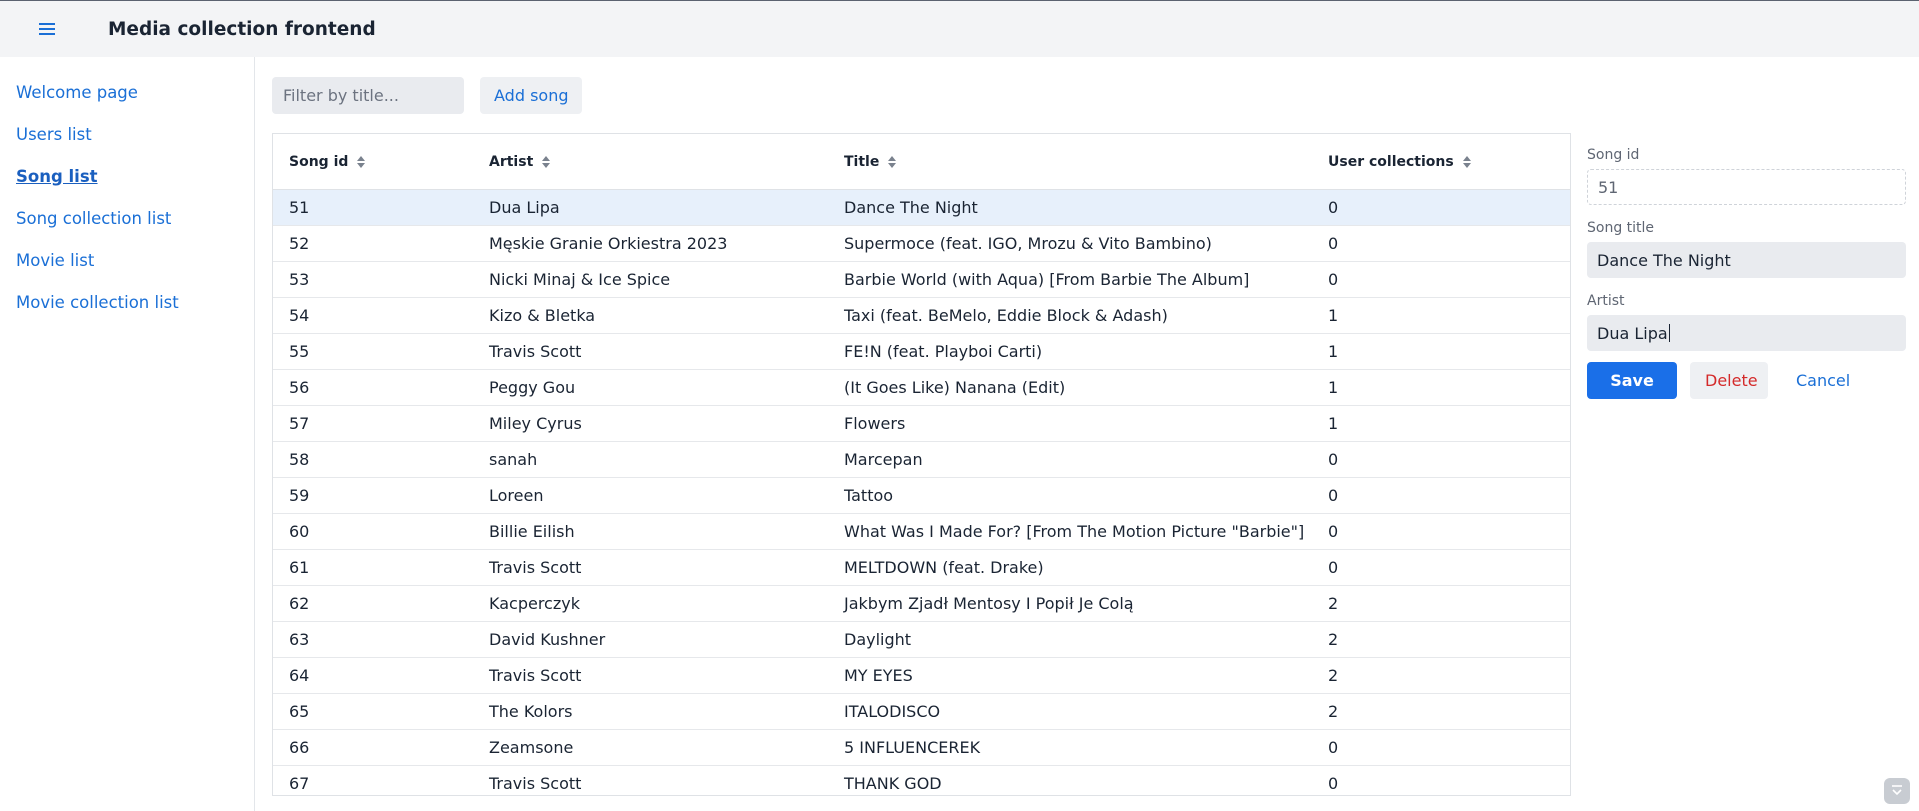 The width and height of the screenshot is (1919, 811). Describe the element at coordinates (955, 387) in the screenshot. I see `cell-title: (It Goes Like) Nanana (Edit)` at that location.